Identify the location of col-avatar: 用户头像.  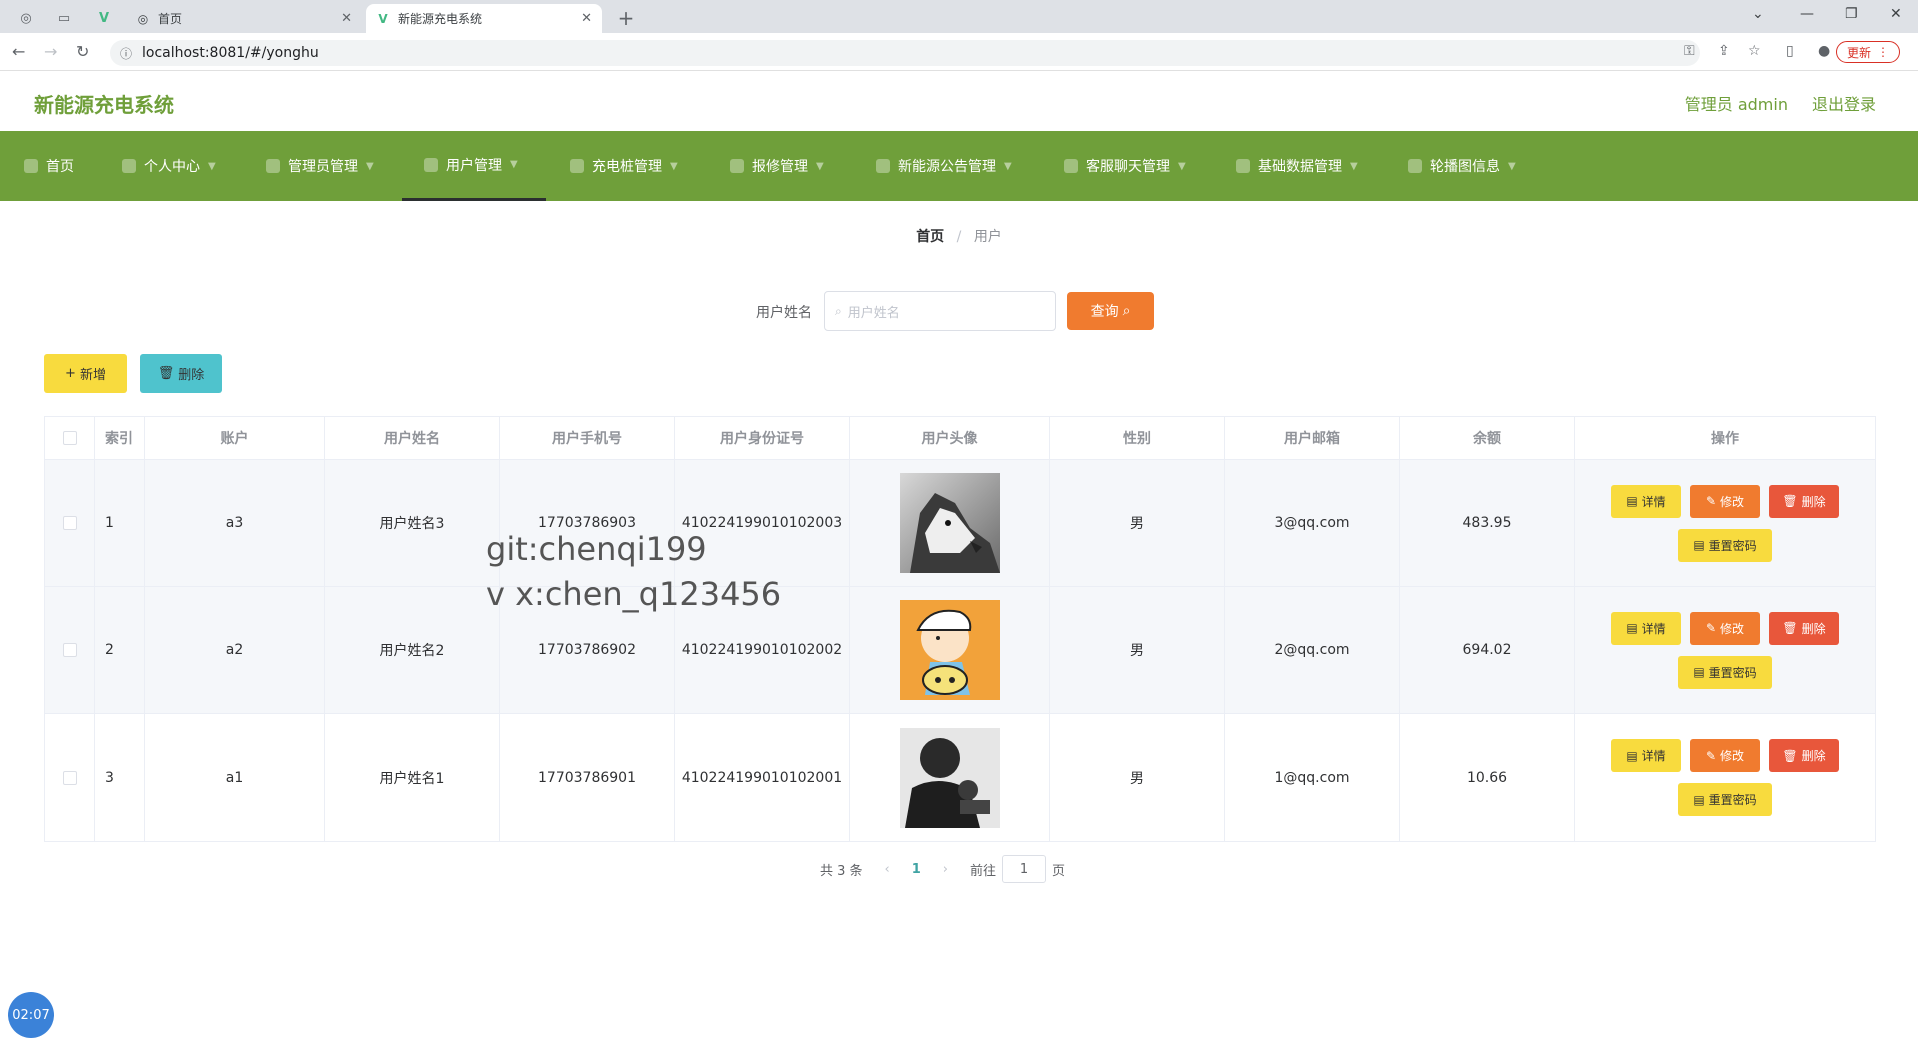
(950, 438).